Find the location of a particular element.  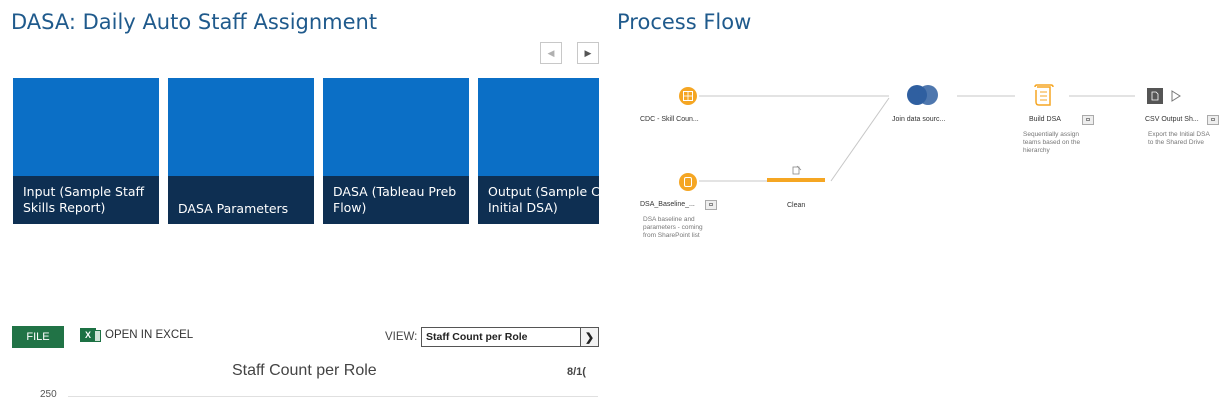

chevron-down-icon: ❯ is located at coordinates (589, 337).